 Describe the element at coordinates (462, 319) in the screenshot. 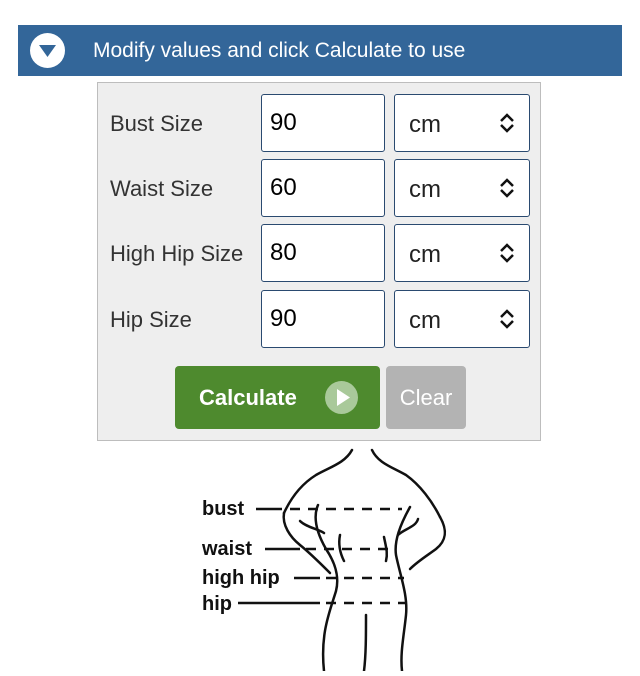

I see `hip-size-unit-select: cm` at that location.